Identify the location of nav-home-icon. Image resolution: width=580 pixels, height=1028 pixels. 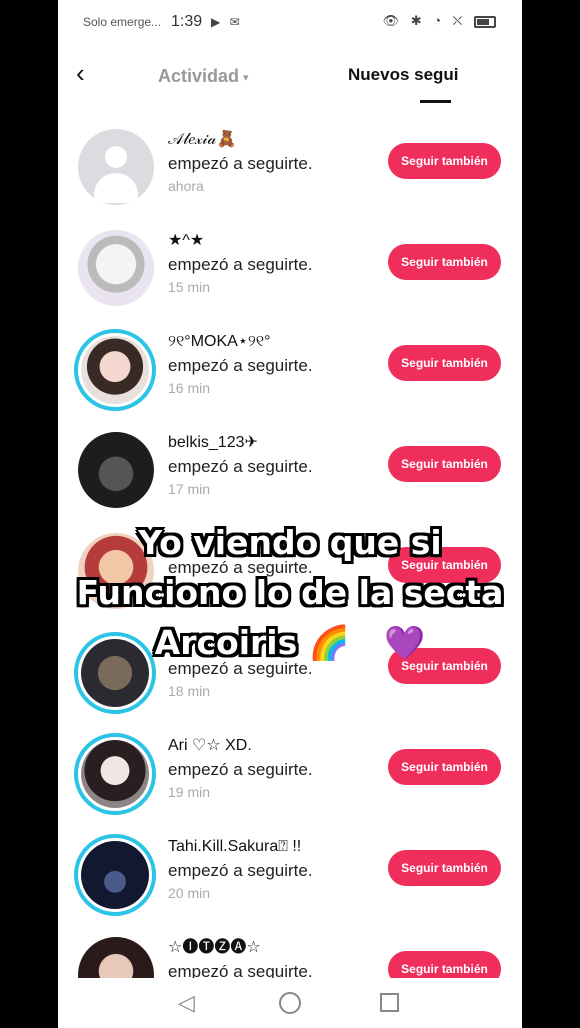
(290, 1003).